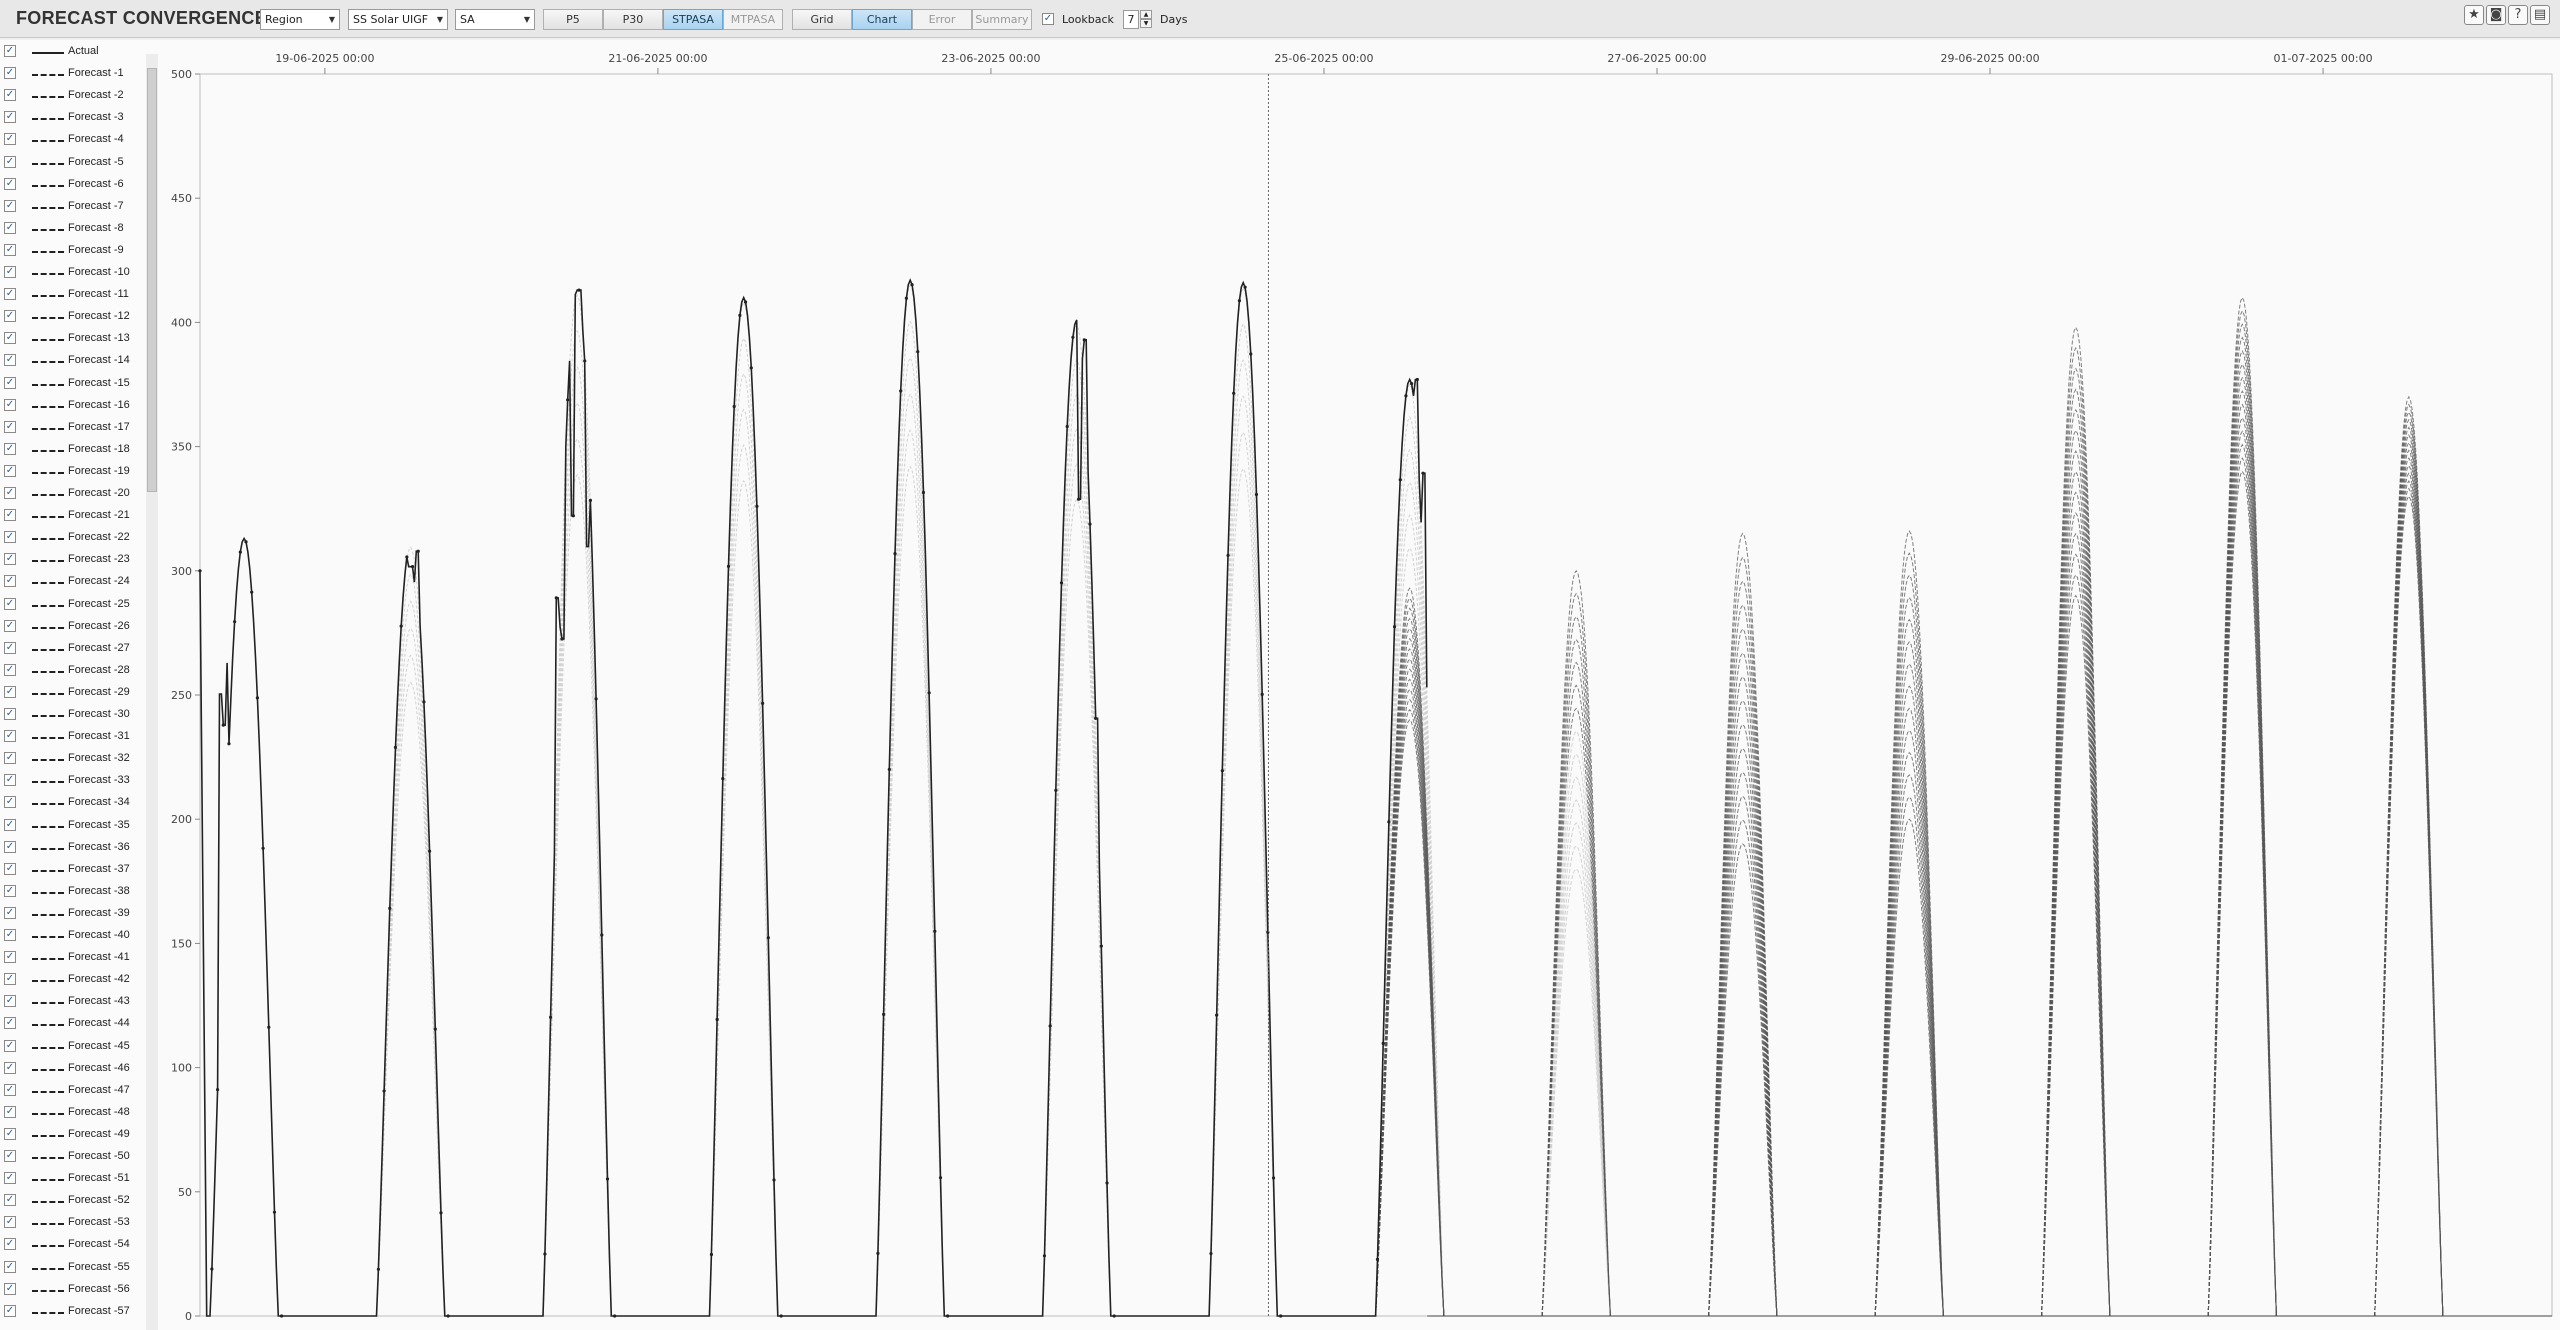 This screenshot has width=2560, height=1330. What do you see at coordinates (633, 19) in the screenshot?
I see `p30-button: P30` at bounding box center [633, 19].